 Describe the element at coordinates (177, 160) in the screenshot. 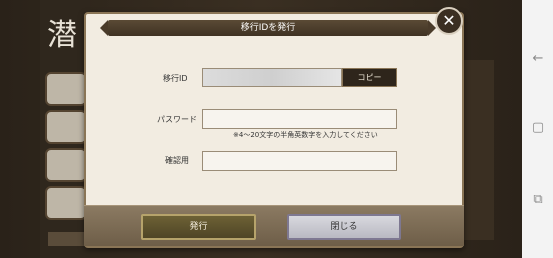

I see `confirm-password-label: 確認用` at that location.